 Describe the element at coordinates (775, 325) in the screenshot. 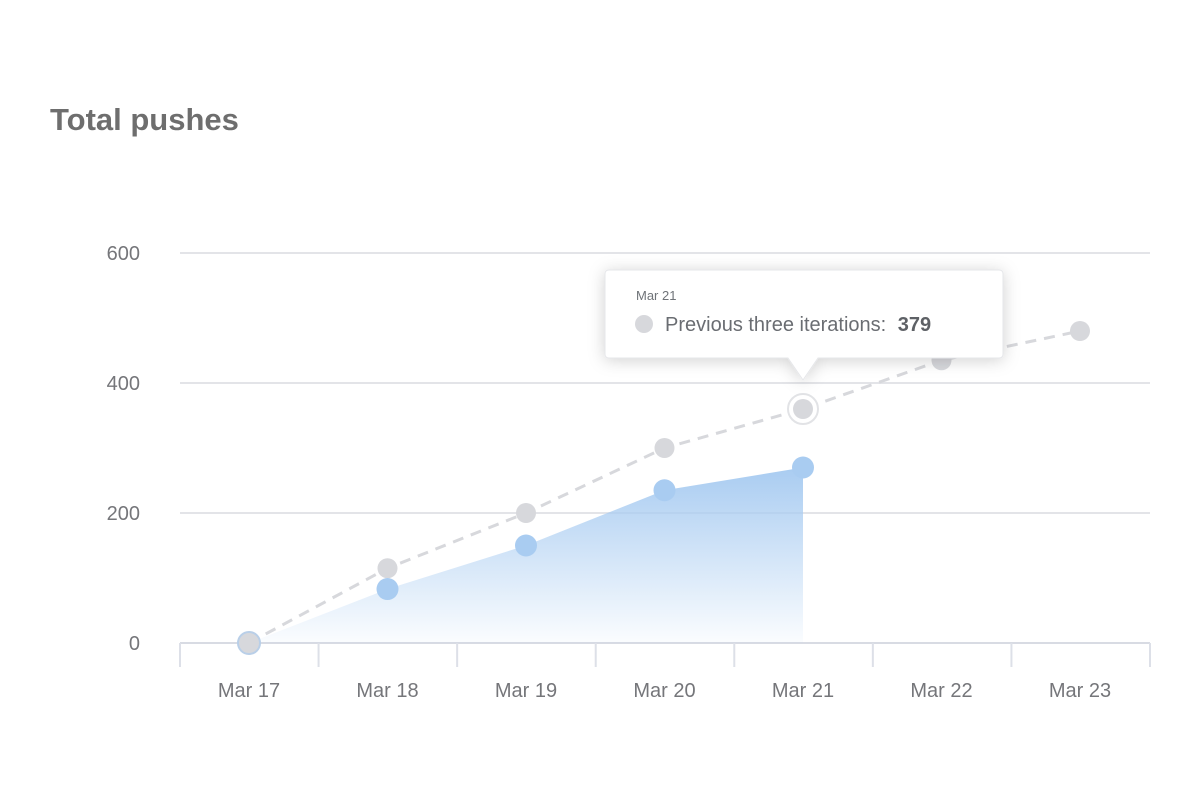

I see `tooltip-series-label: Previous three iterations:` at that location.